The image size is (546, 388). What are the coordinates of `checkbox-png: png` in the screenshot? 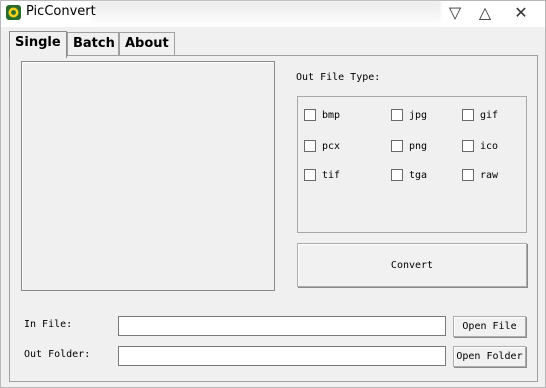 It's located at (409, 146).